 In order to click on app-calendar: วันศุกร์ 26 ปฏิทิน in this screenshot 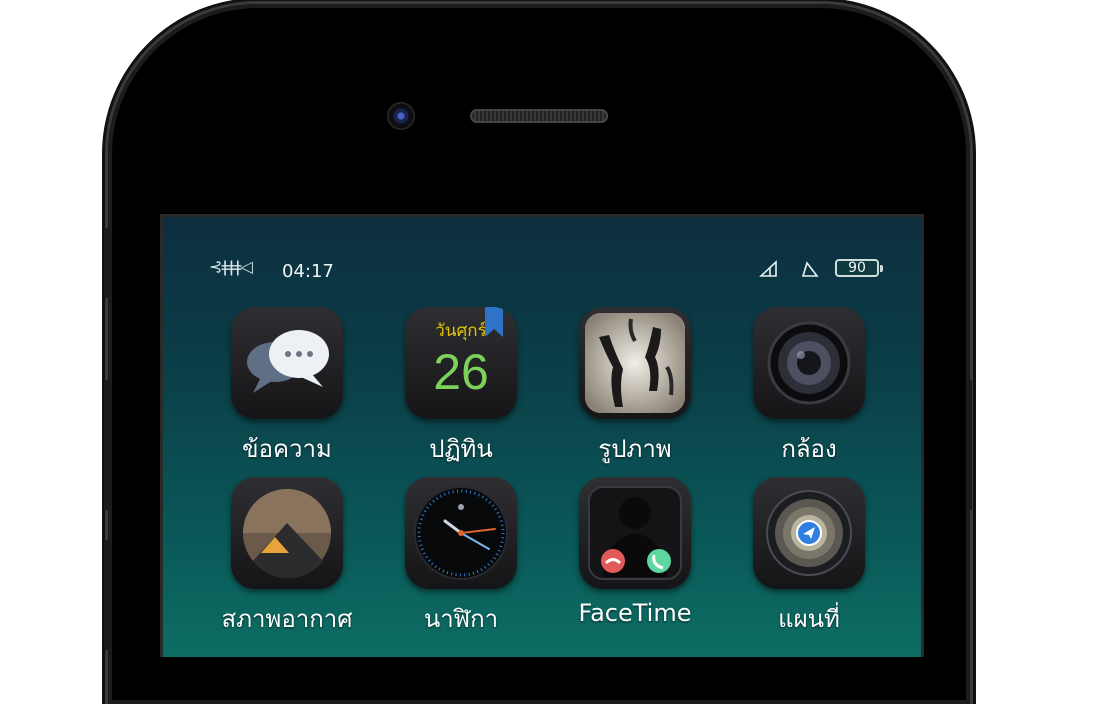, I will do `click(461, 387)`.